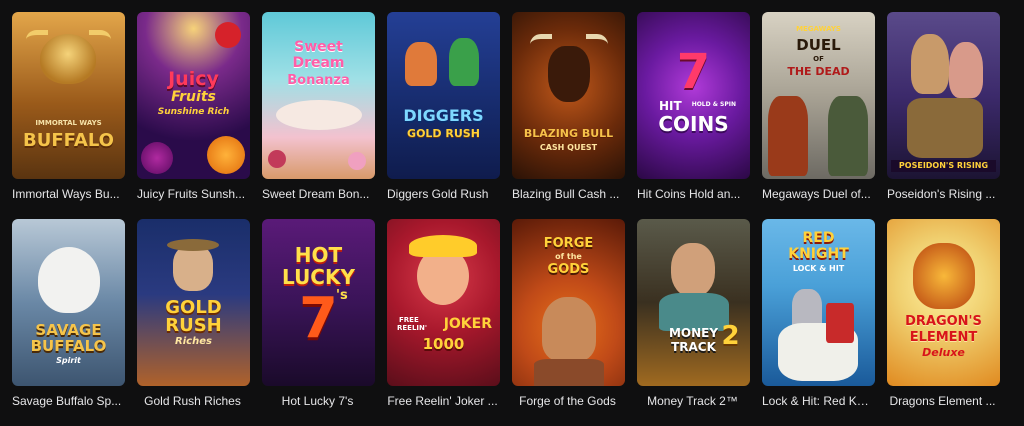 This screenshot has width=1024, height=426. I want to click on game-thumbnail: POSEIDON'S RISING, so click(943, 95).